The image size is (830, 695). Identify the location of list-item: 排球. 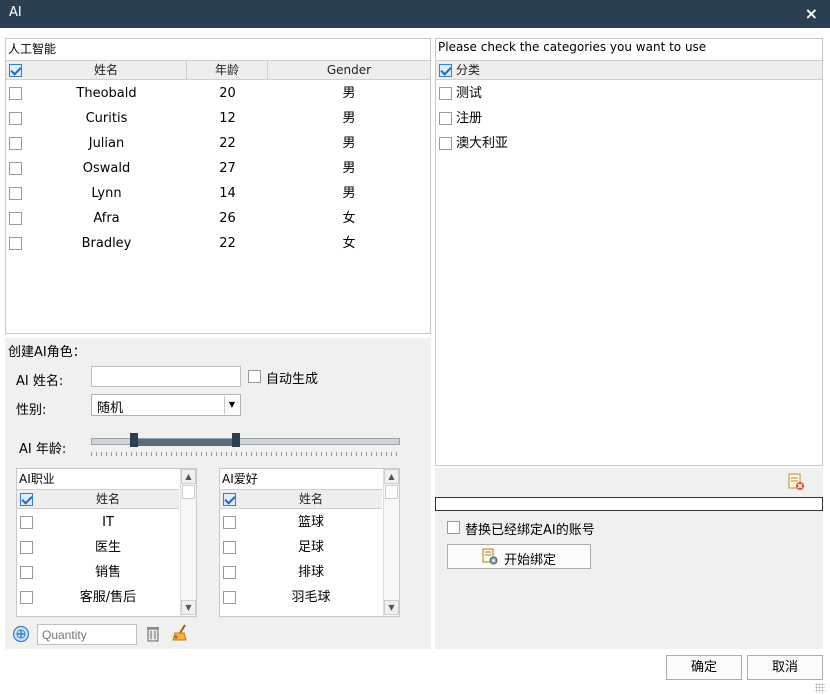
(301, 572).